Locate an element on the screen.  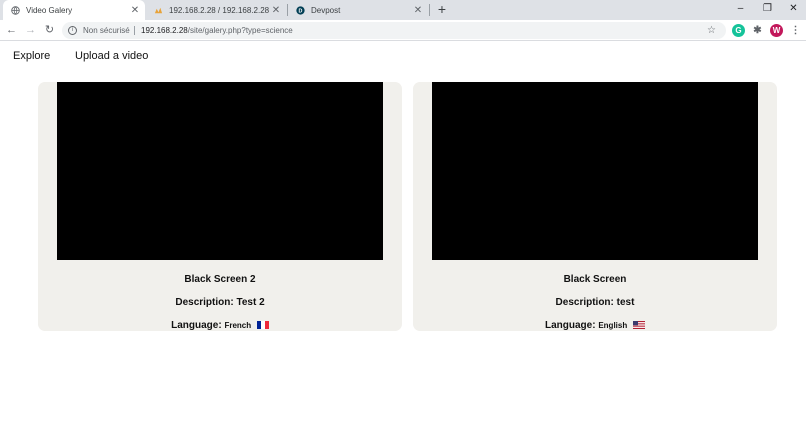
description-value: test is located at coordinates (625, 302).